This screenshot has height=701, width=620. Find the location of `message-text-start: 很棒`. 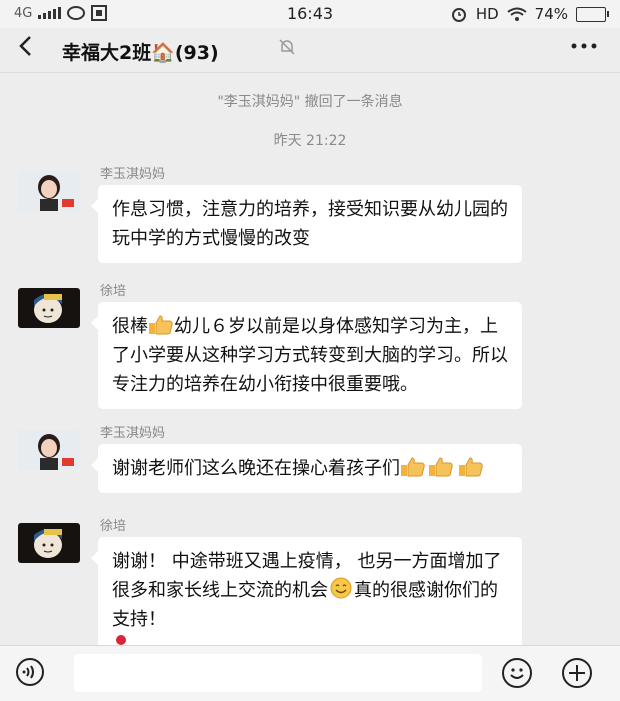

message-text-start: 很棒 is located at coordinates (130, 326).